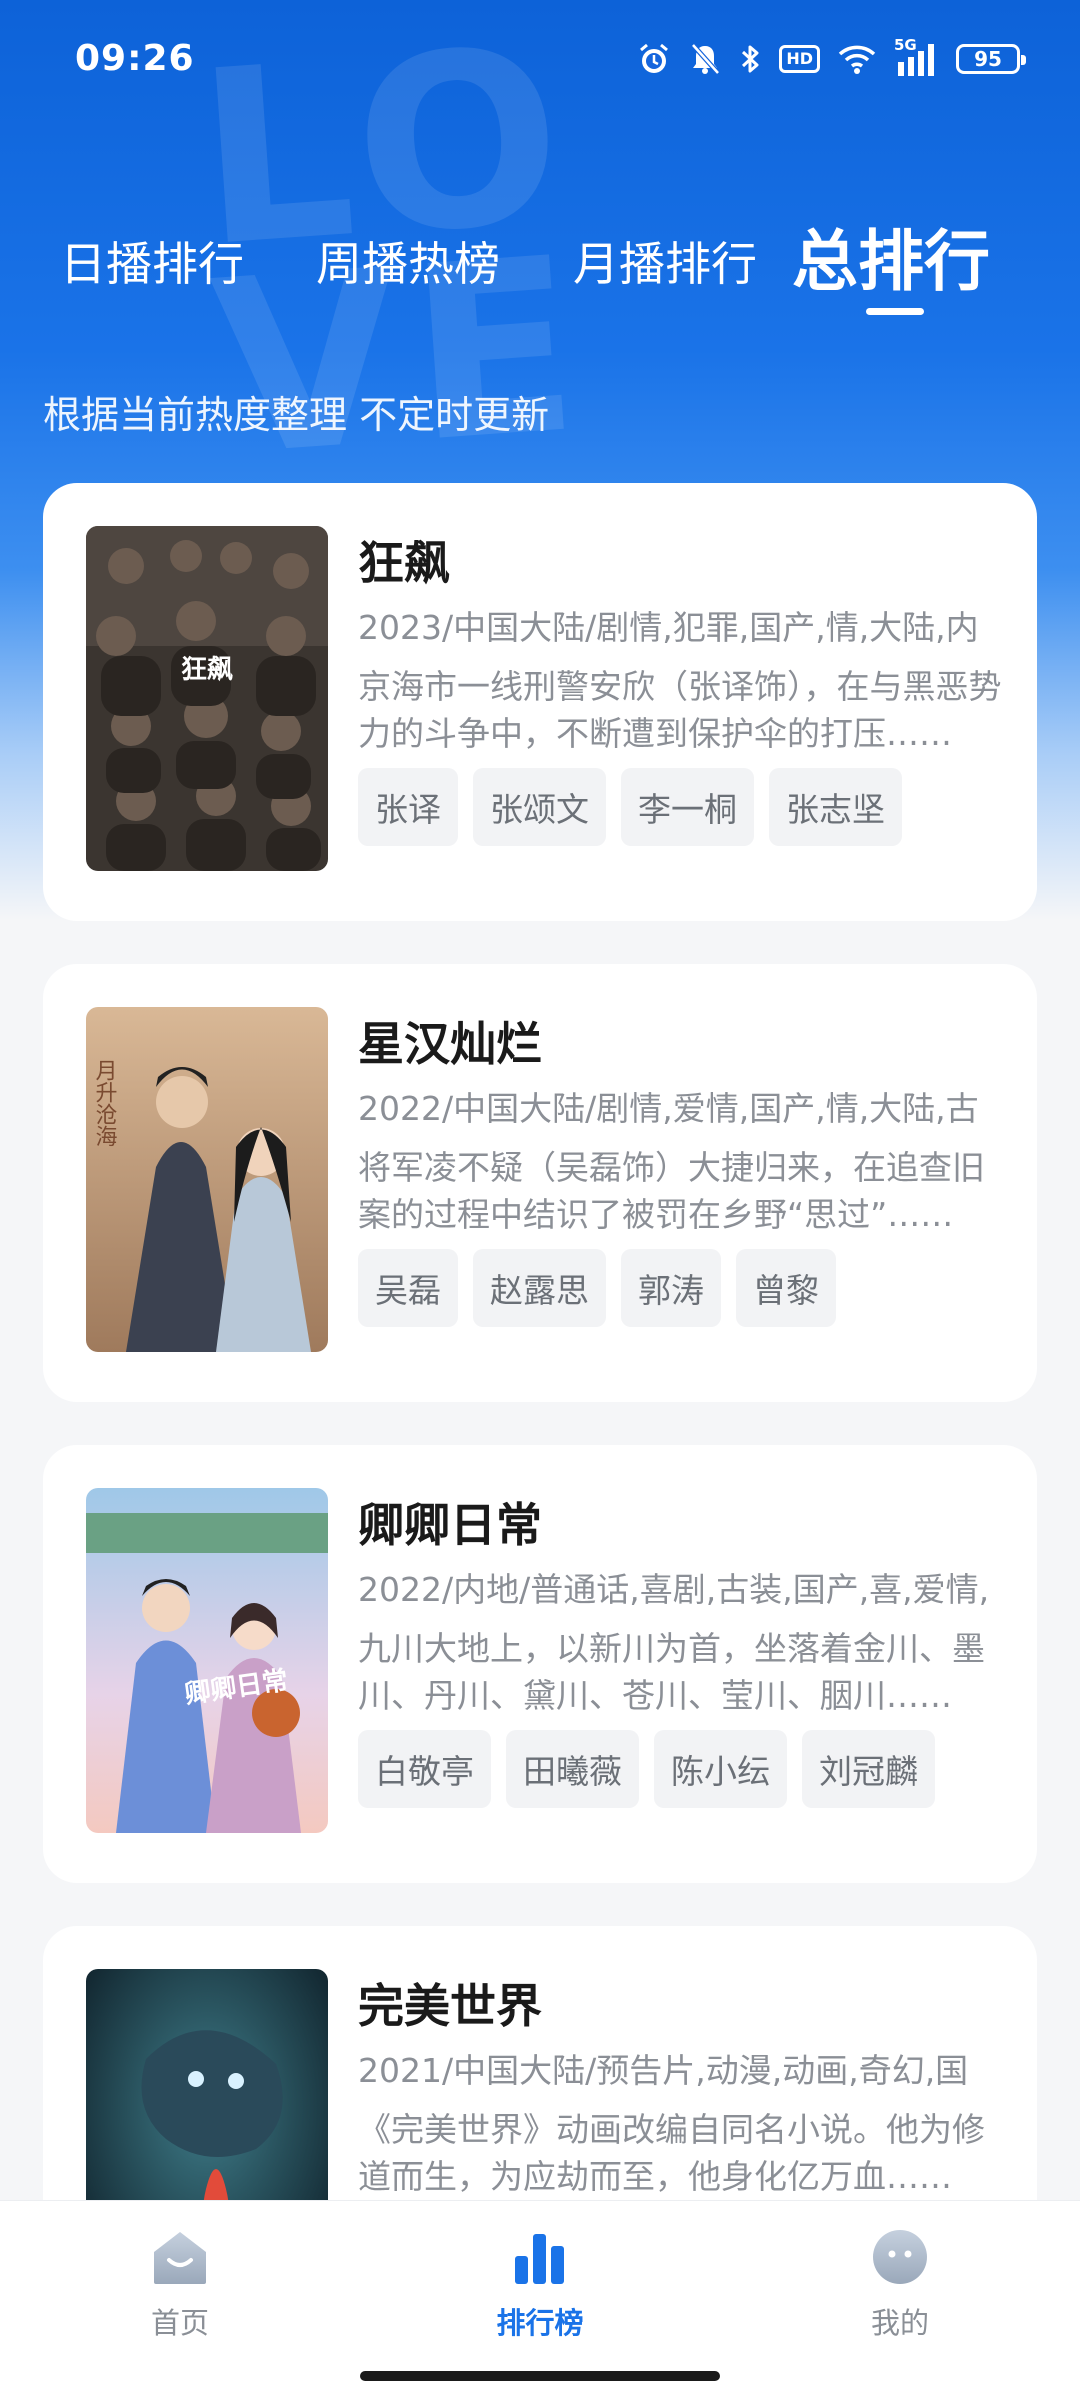 This screenshot has width=1080, height=2400. I want to click on status-bar: 09:26 HD 5G 95, so click(540, 63).